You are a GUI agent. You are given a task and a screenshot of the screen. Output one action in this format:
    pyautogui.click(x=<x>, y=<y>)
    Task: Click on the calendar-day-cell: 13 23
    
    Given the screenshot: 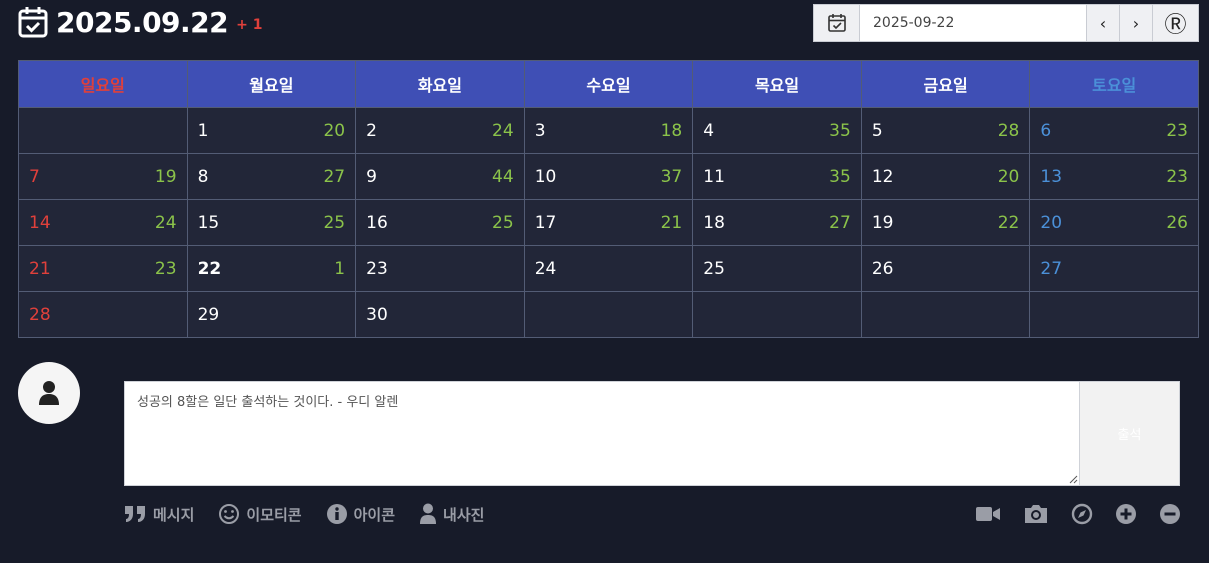 What is the action you would take?
    pyautogui.click(x=1114, y=176)
    